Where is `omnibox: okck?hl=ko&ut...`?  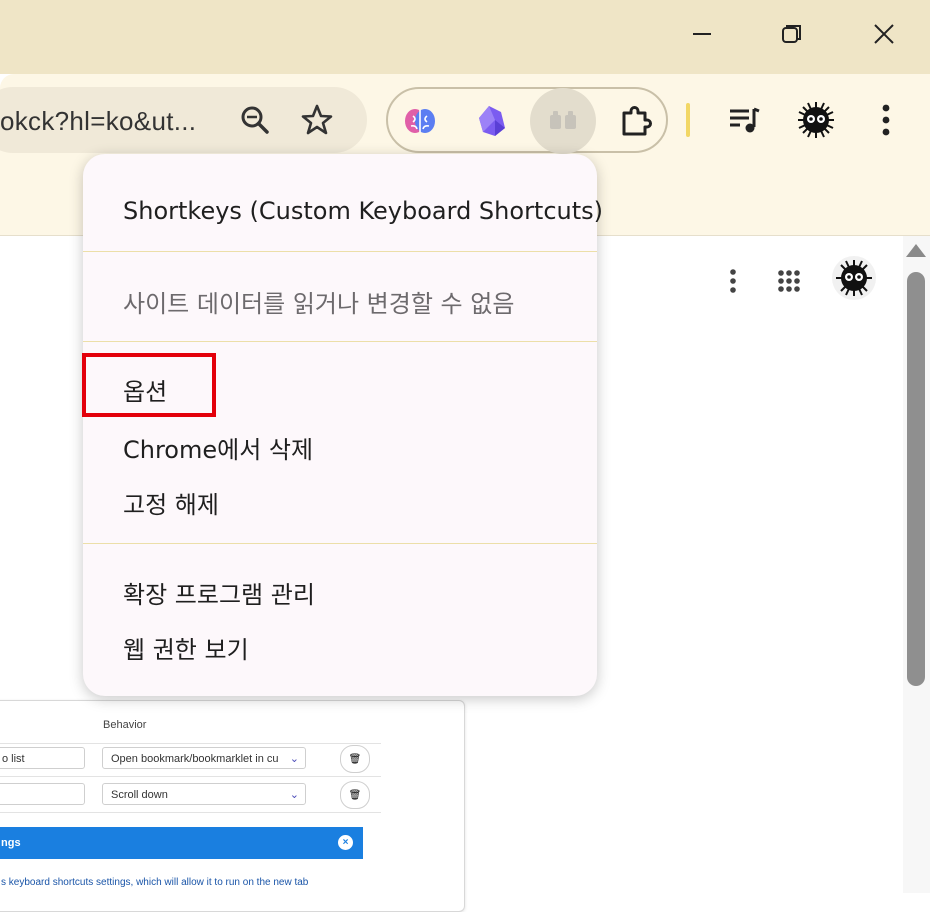
omnibox: okck?hl=ko&ut... is located at coordinates (183, 120).